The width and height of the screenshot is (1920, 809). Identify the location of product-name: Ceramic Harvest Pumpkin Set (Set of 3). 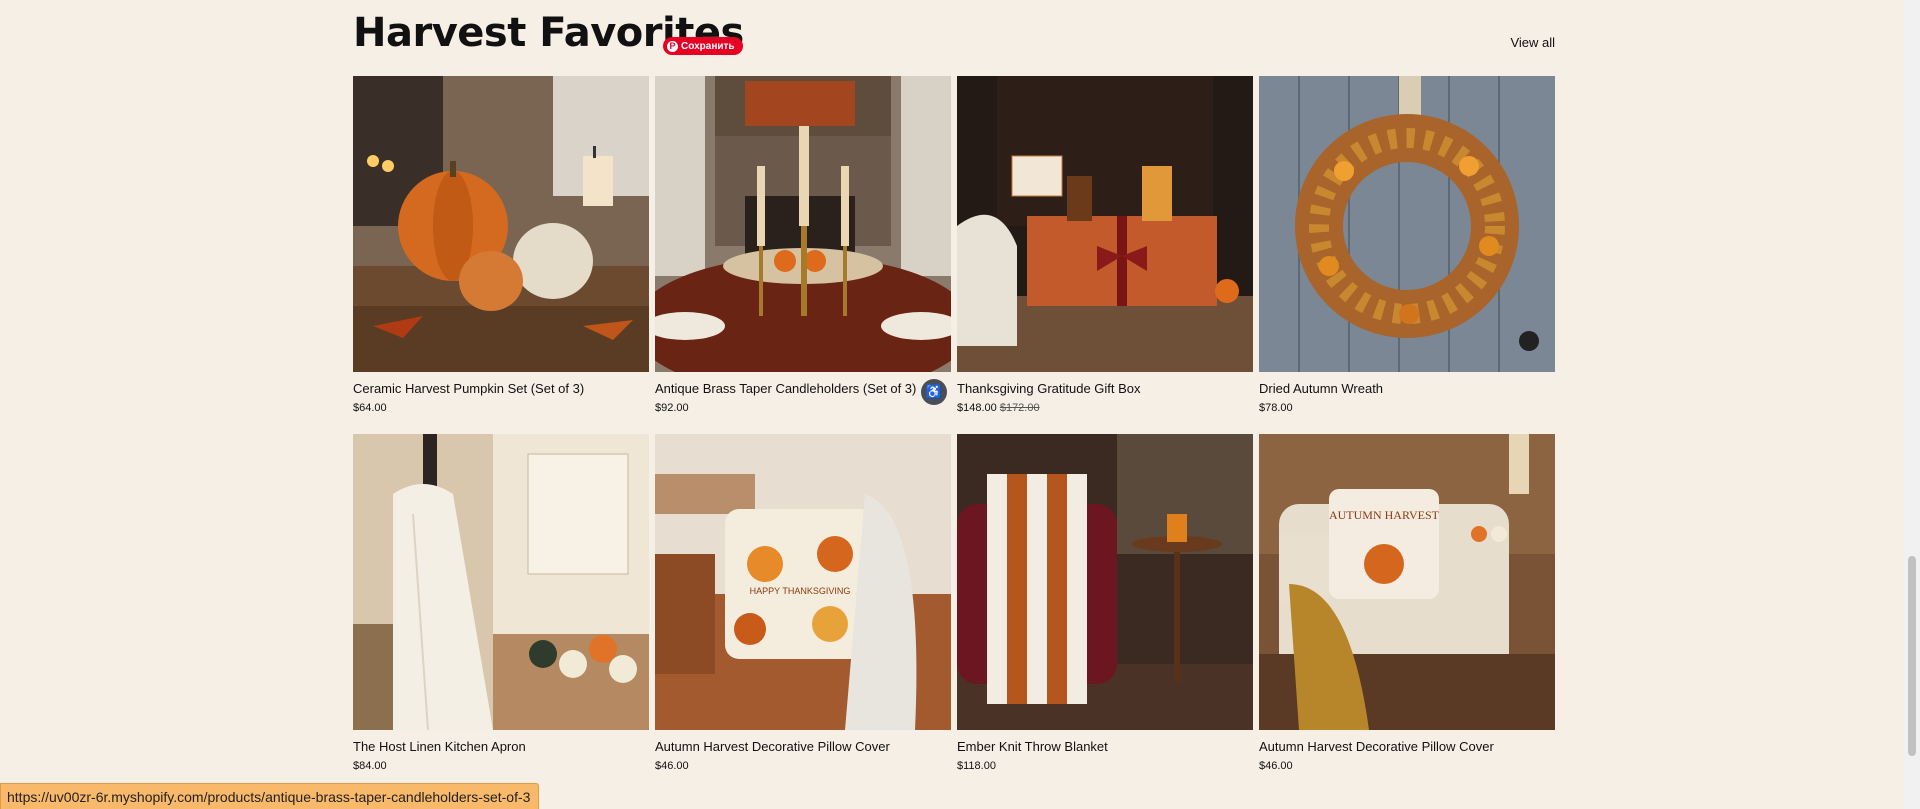
(501, 389).